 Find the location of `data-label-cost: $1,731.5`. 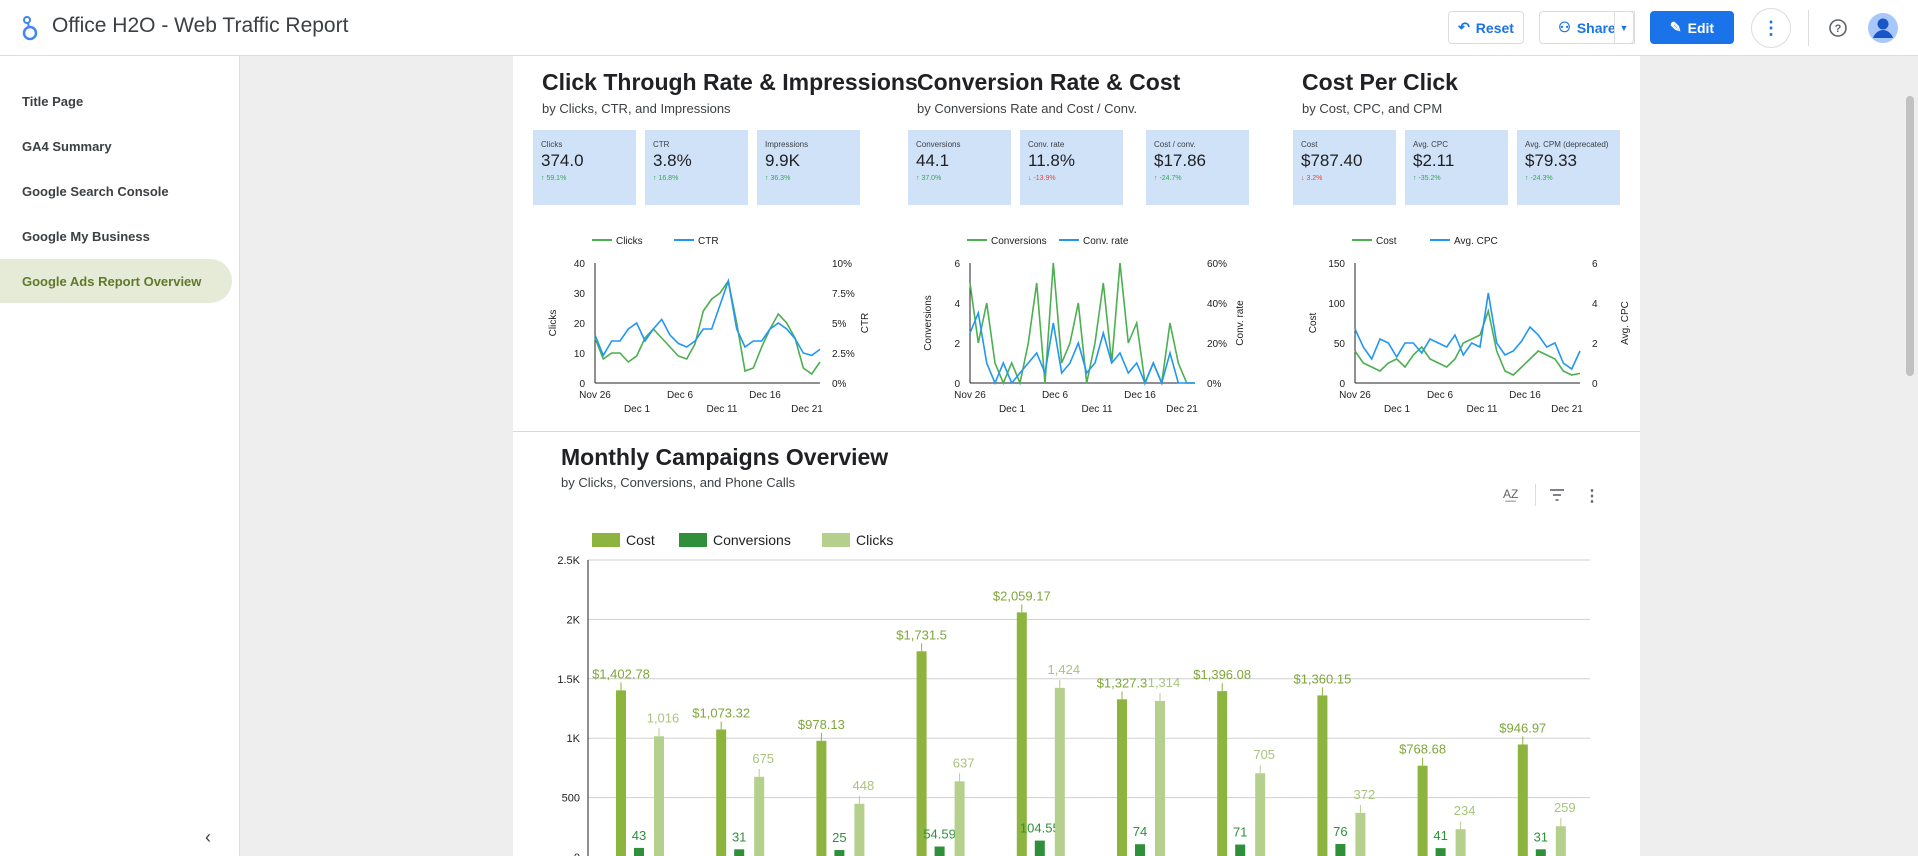

data-label-cost: $1,731.5 is located at coordinates (921, 634).